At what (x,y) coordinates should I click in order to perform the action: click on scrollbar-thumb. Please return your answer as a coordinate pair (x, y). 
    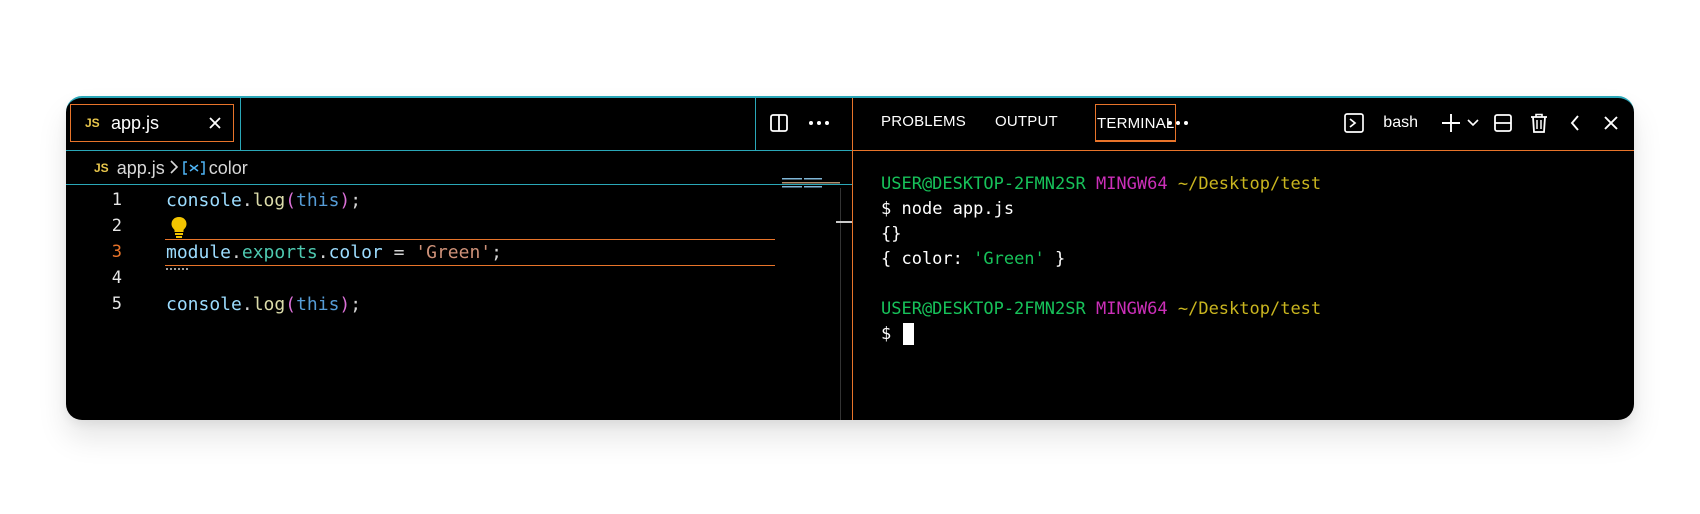
    Looking at the image, I should click on (844, 222).